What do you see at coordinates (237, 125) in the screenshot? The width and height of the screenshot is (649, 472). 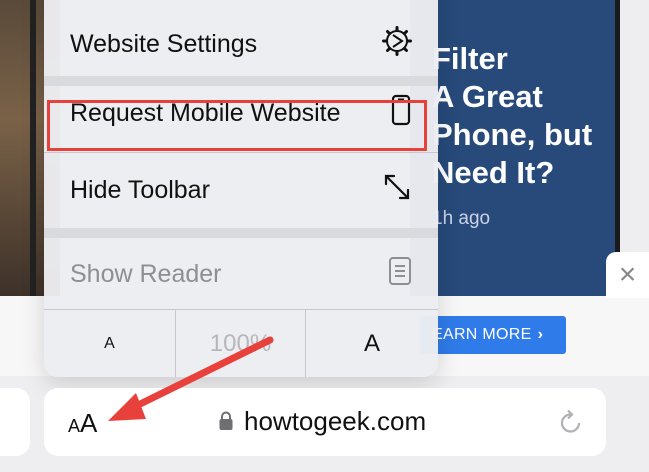 I see `highlight-box` at bounding box center [237, 125].